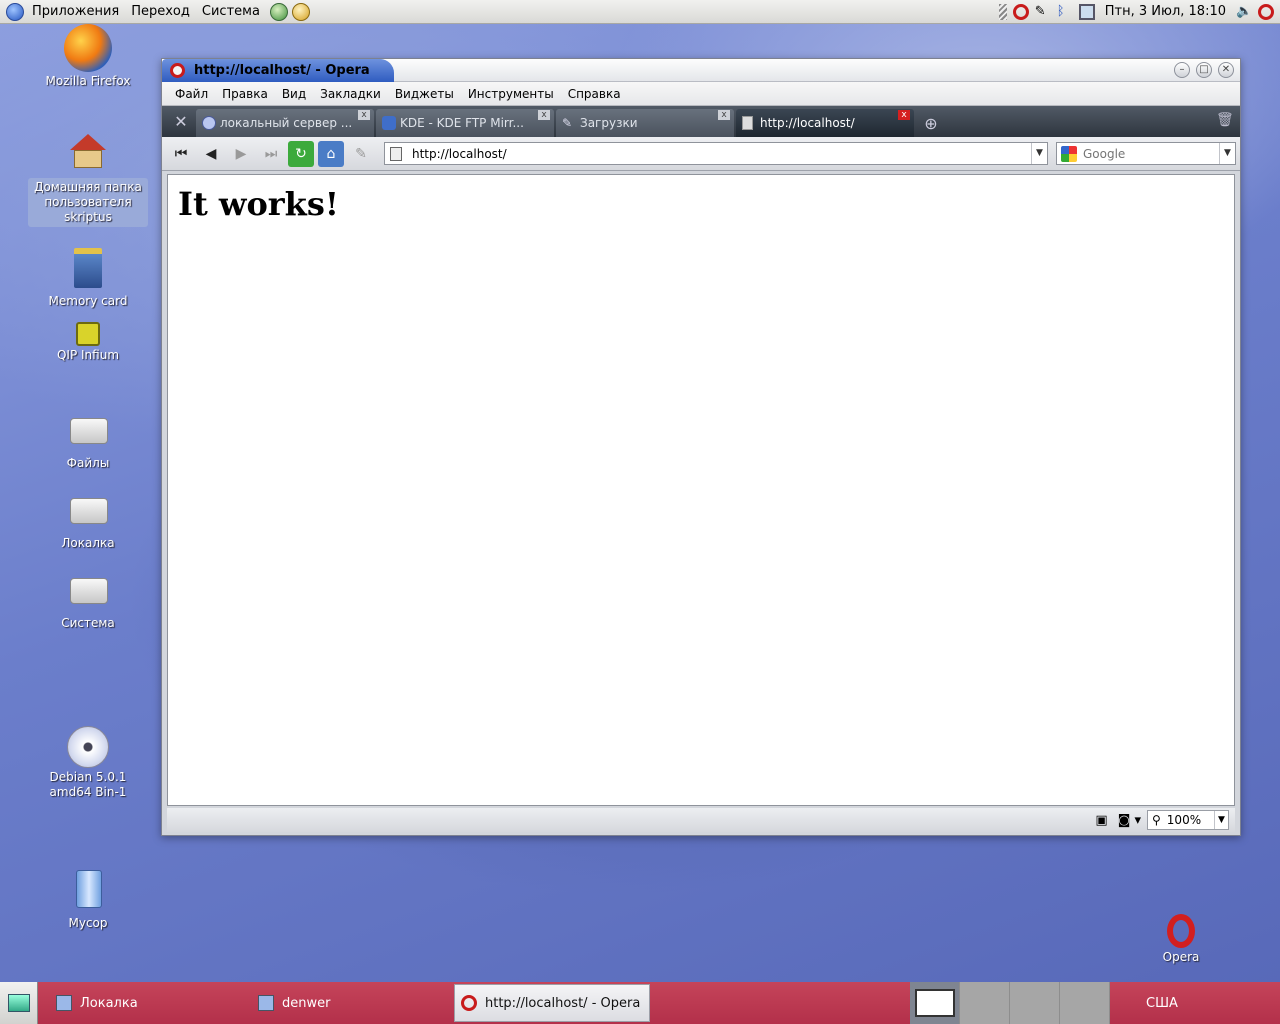  I want to click on widget-icon: ▣, so click(1101, 820).